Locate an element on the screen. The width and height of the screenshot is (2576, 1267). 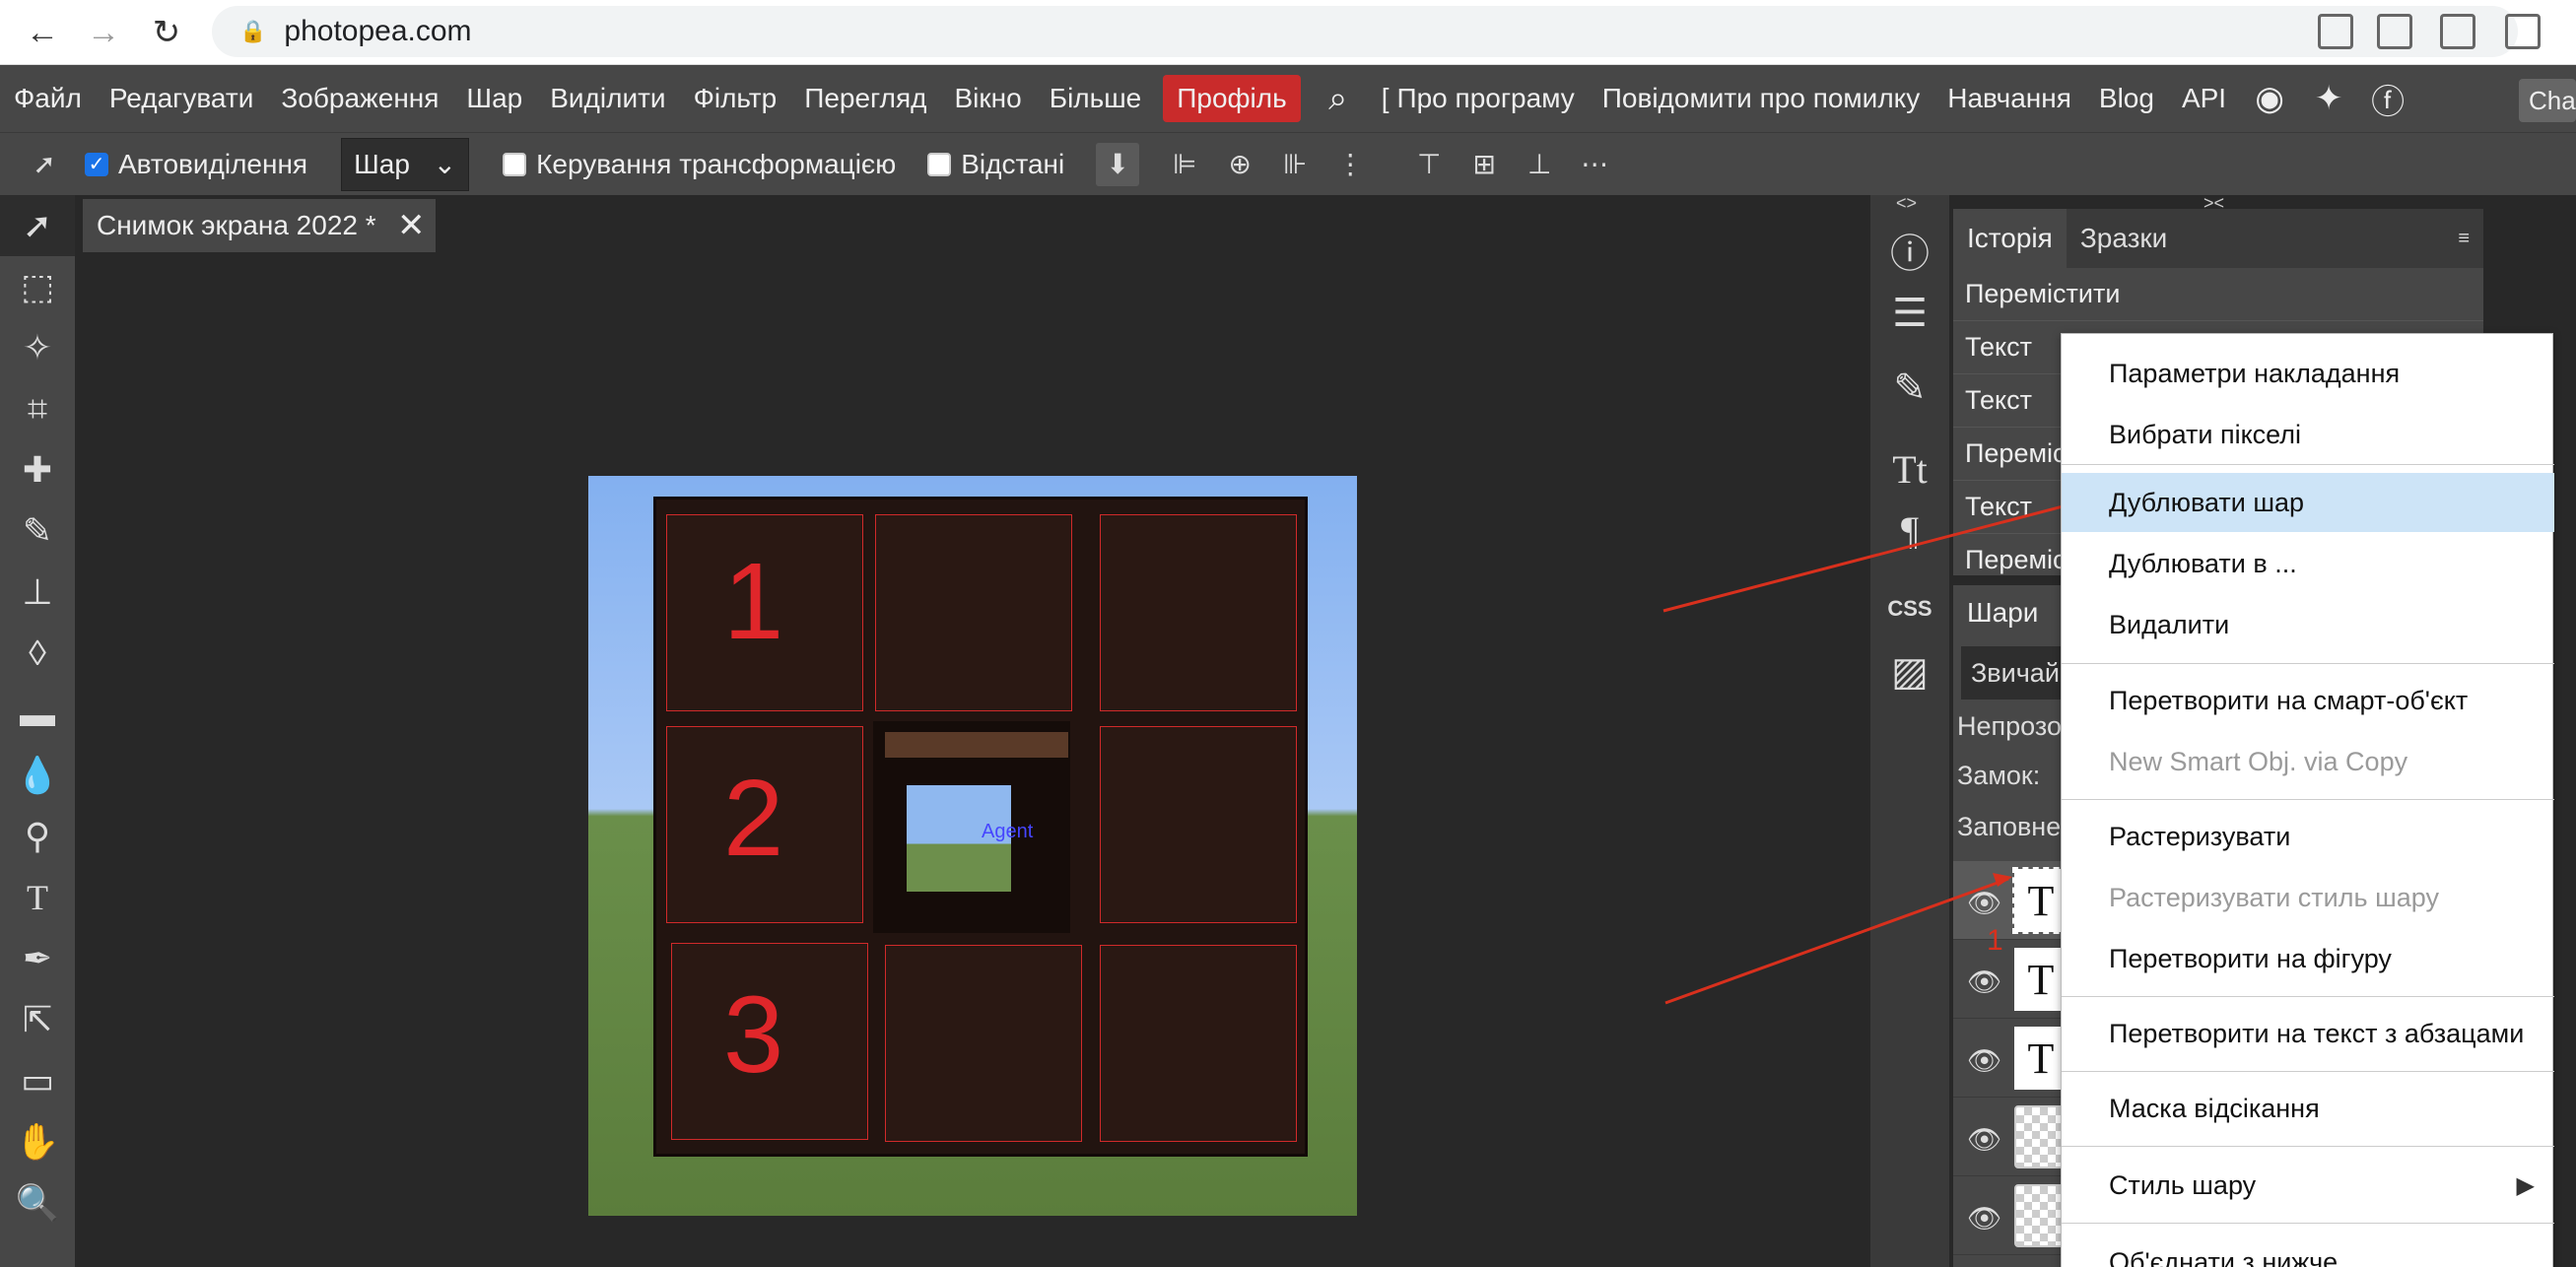
menu-item-blending-options: Параметри накладання is located at coordinates (2308, 373).